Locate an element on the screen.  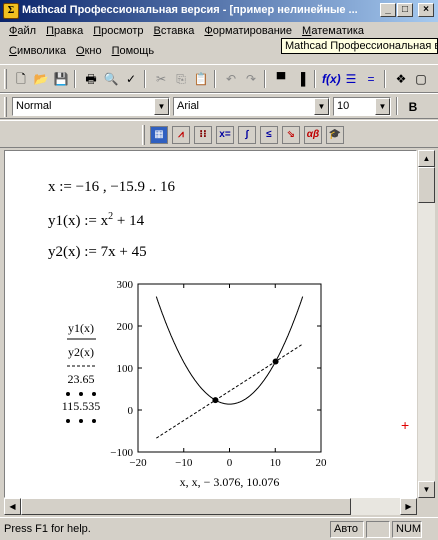
insert-unit-icon: ☰ is located at coordinates (351, 79).